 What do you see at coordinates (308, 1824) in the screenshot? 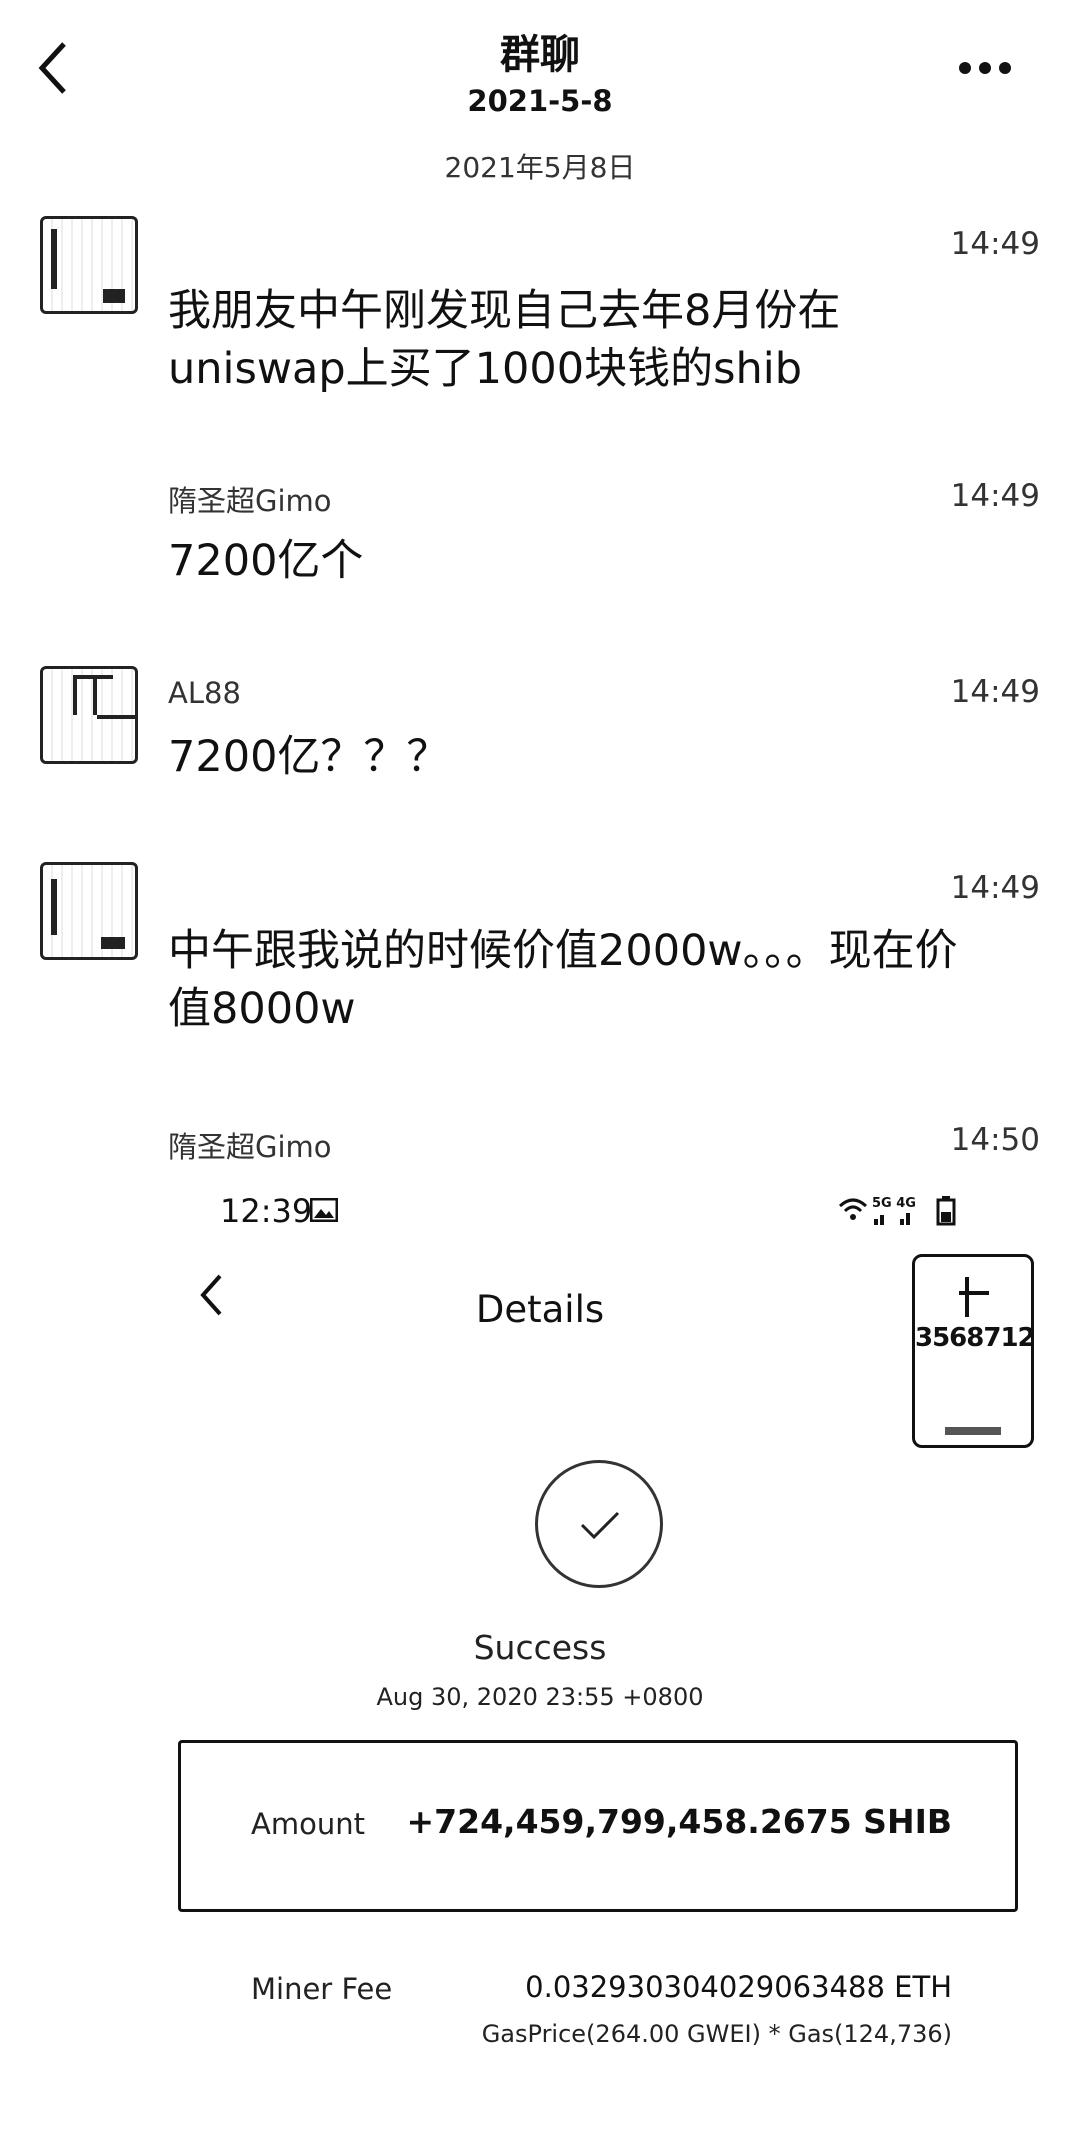
I see `amount-label: Amount` at bounding box center [308, 1824].